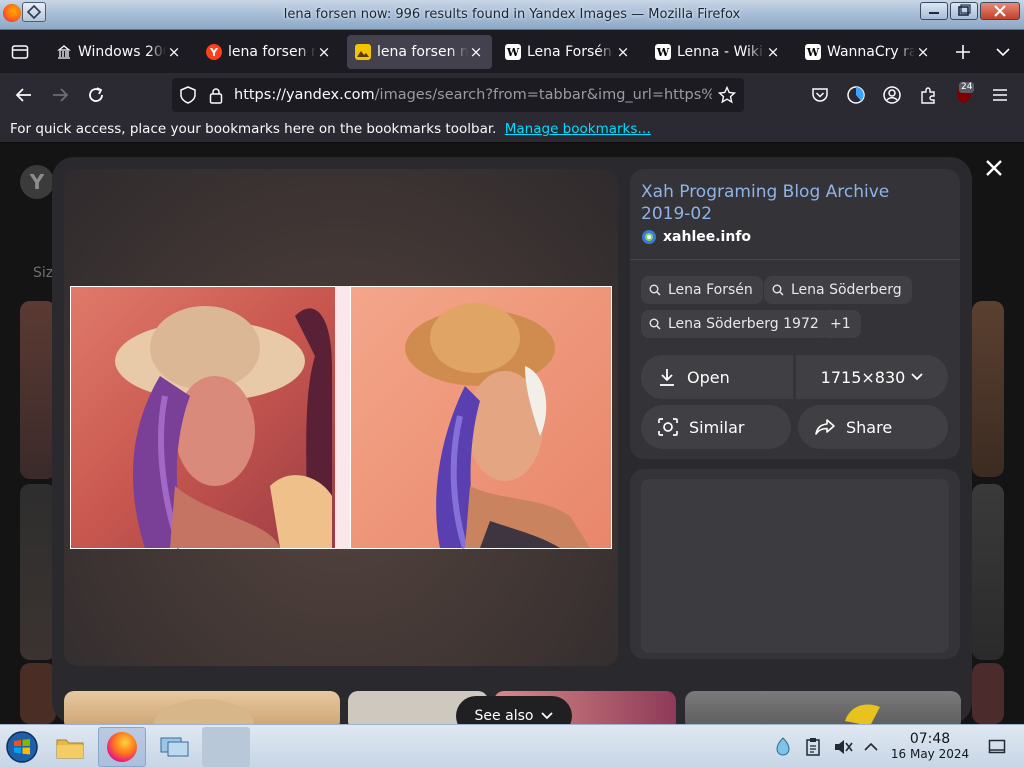 The image size is (1024, 768). What do you see at coordinates (24, 95) in the screenshot?
I see `back-arrow-icon` at bounding box center [24, 95].